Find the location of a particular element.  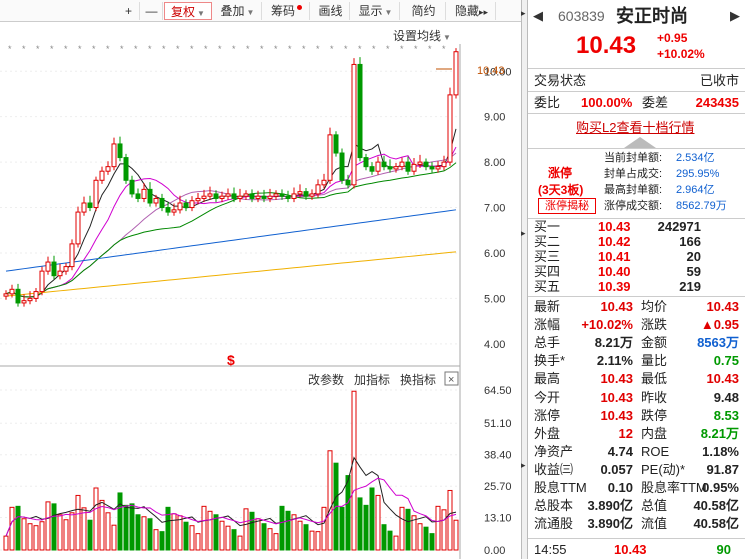

chips-button: 筹码 is located at coordinates (287, 11).